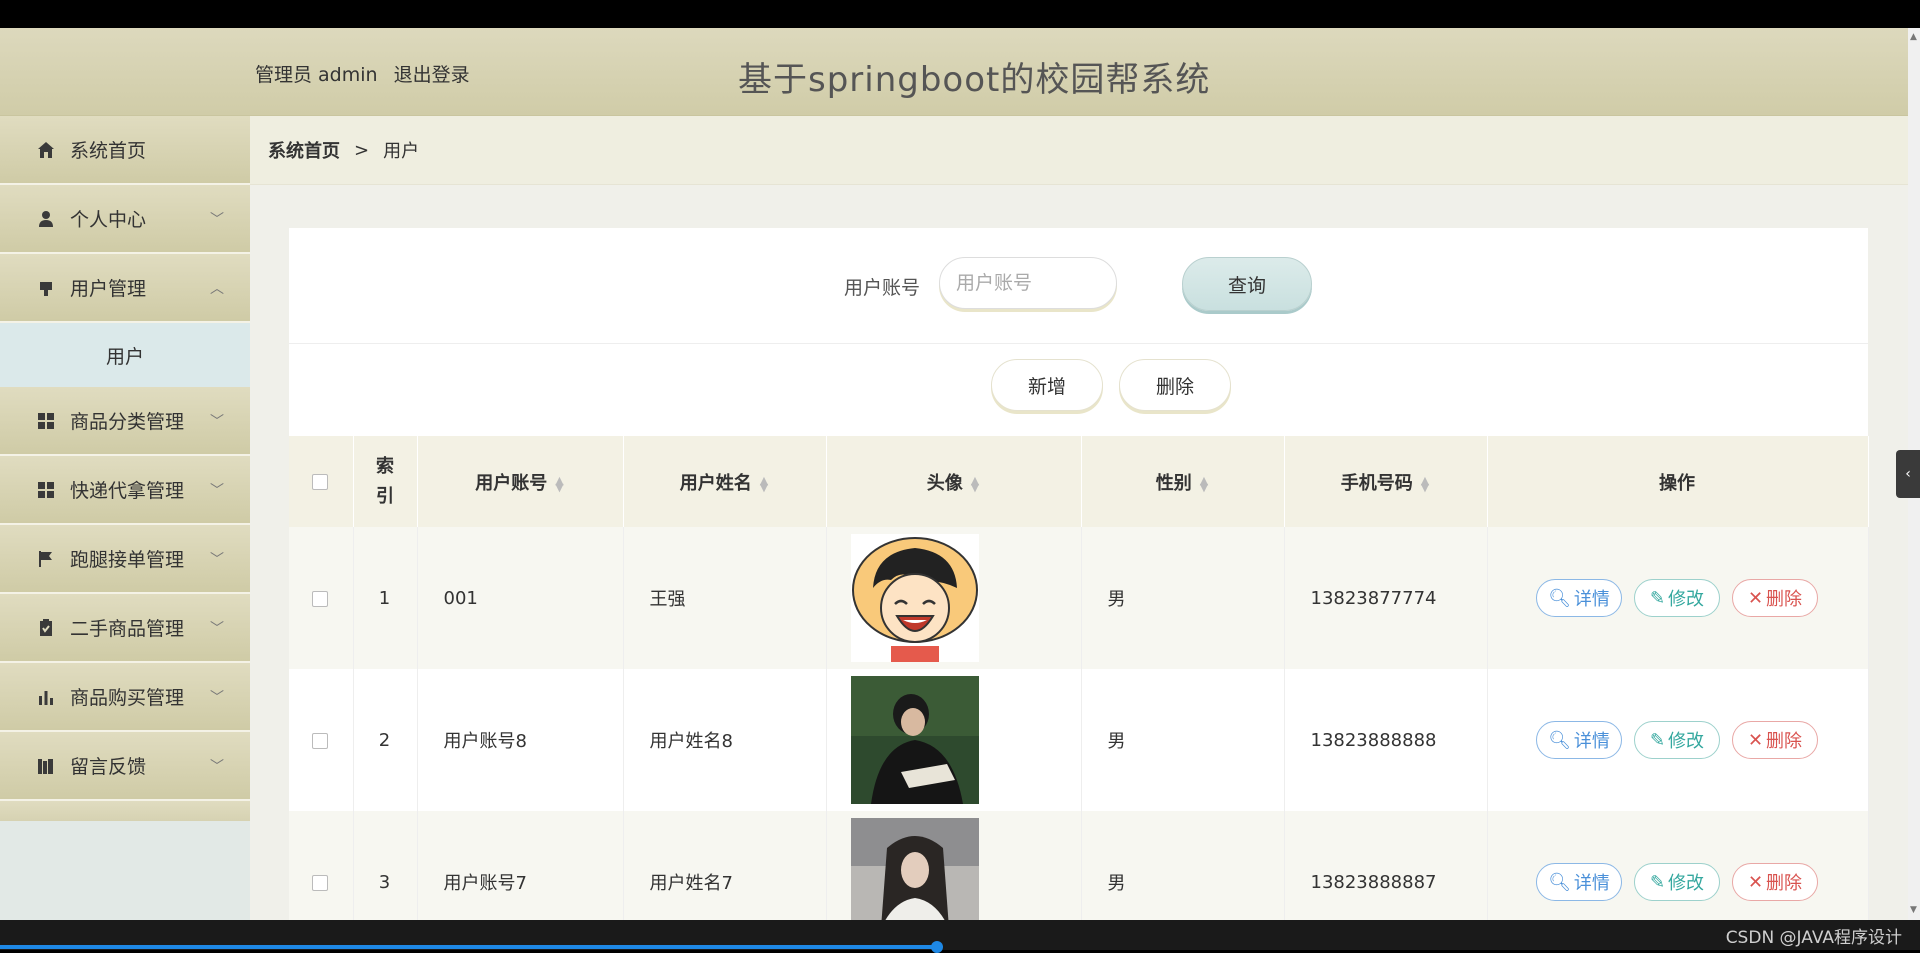 This screenshot has width=1920, height=953. I want to click on cartoon-avatar, so click(914, 598).